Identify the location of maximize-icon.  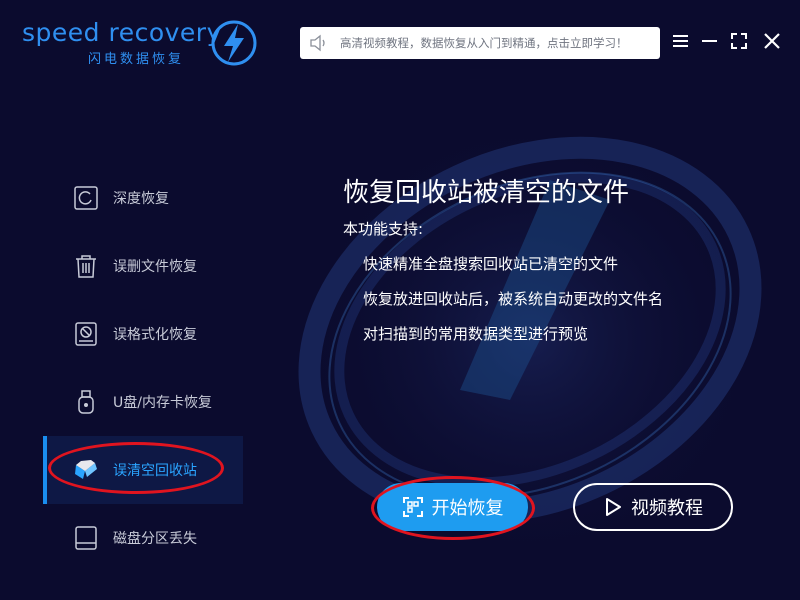
(739, 41).